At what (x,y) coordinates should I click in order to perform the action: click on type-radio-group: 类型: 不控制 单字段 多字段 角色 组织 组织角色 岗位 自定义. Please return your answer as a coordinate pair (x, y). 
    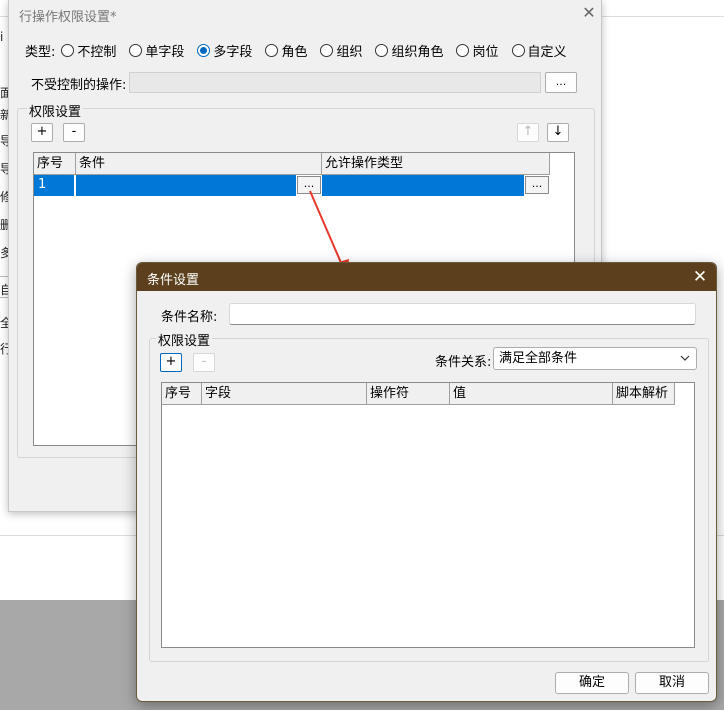
    Looking at the image, I should click on (296, 50).